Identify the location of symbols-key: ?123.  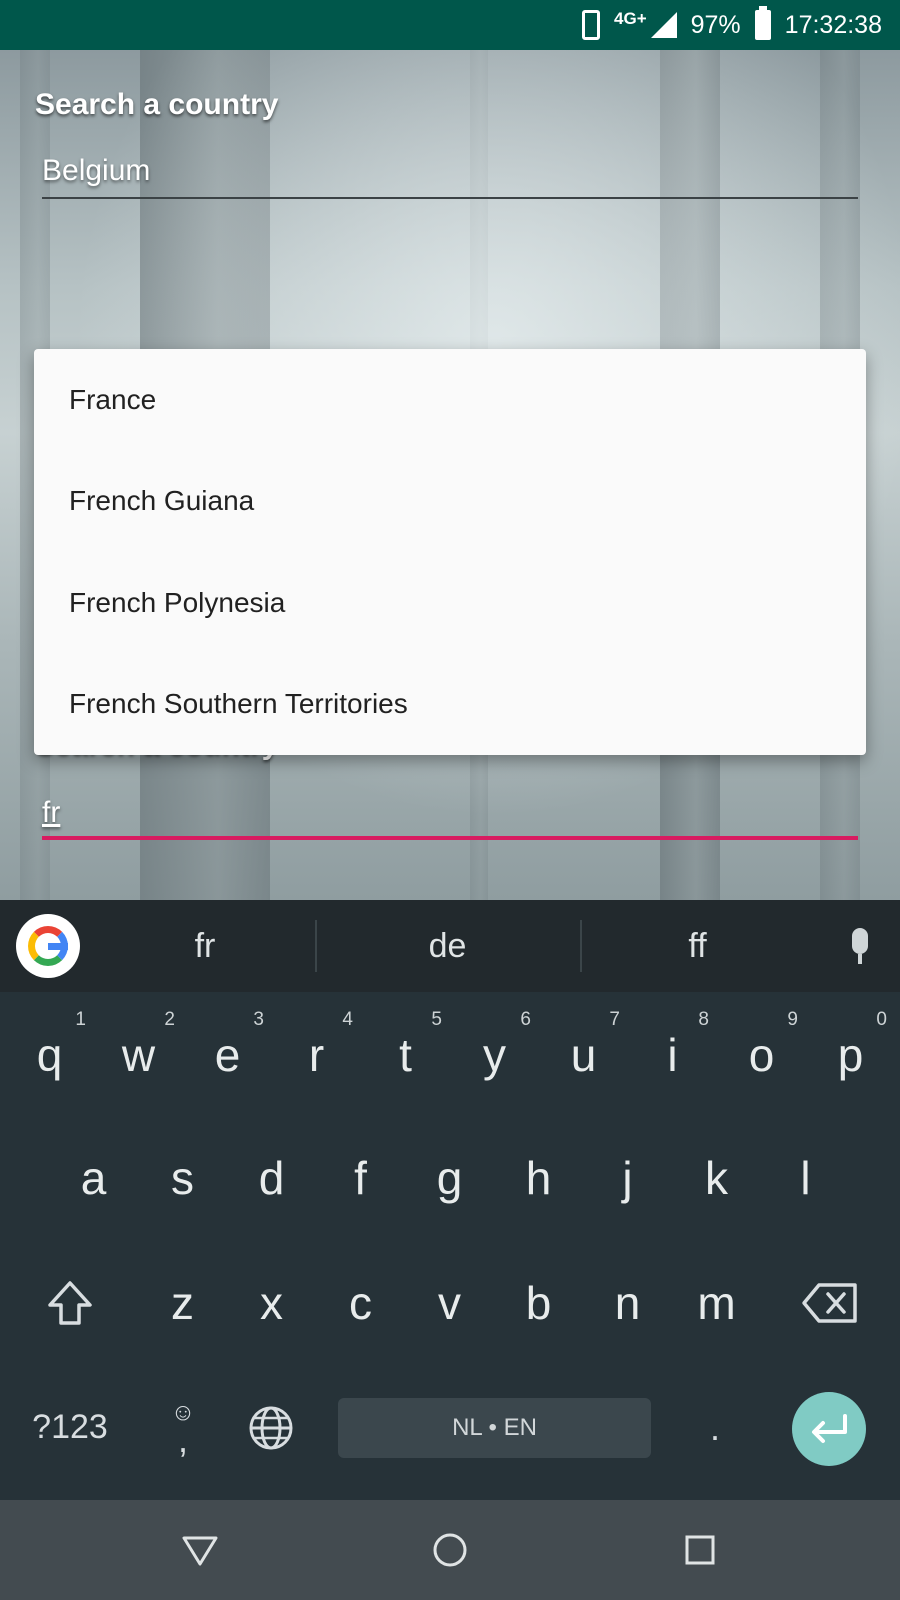
(70, 1427).